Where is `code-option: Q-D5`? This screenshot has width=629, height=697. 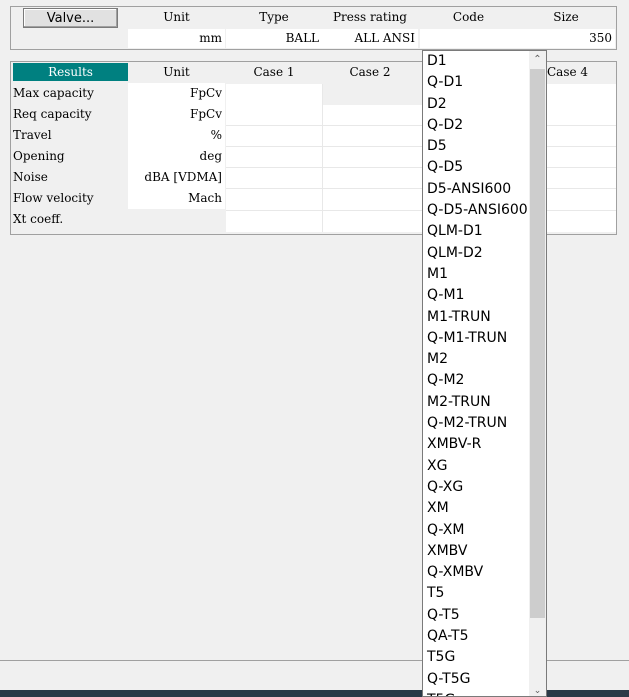 code-option: Q-D5 is located at coordinates (477, 167).